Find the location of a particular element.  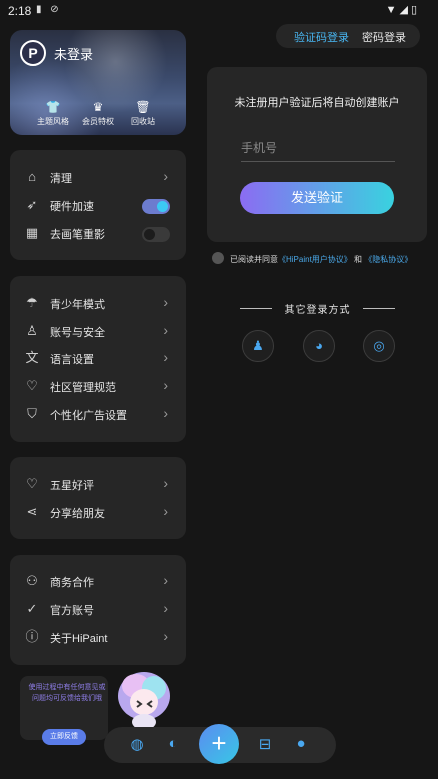

language-settings-item: 文 语言设置 › is located at coordinates (98, 359).